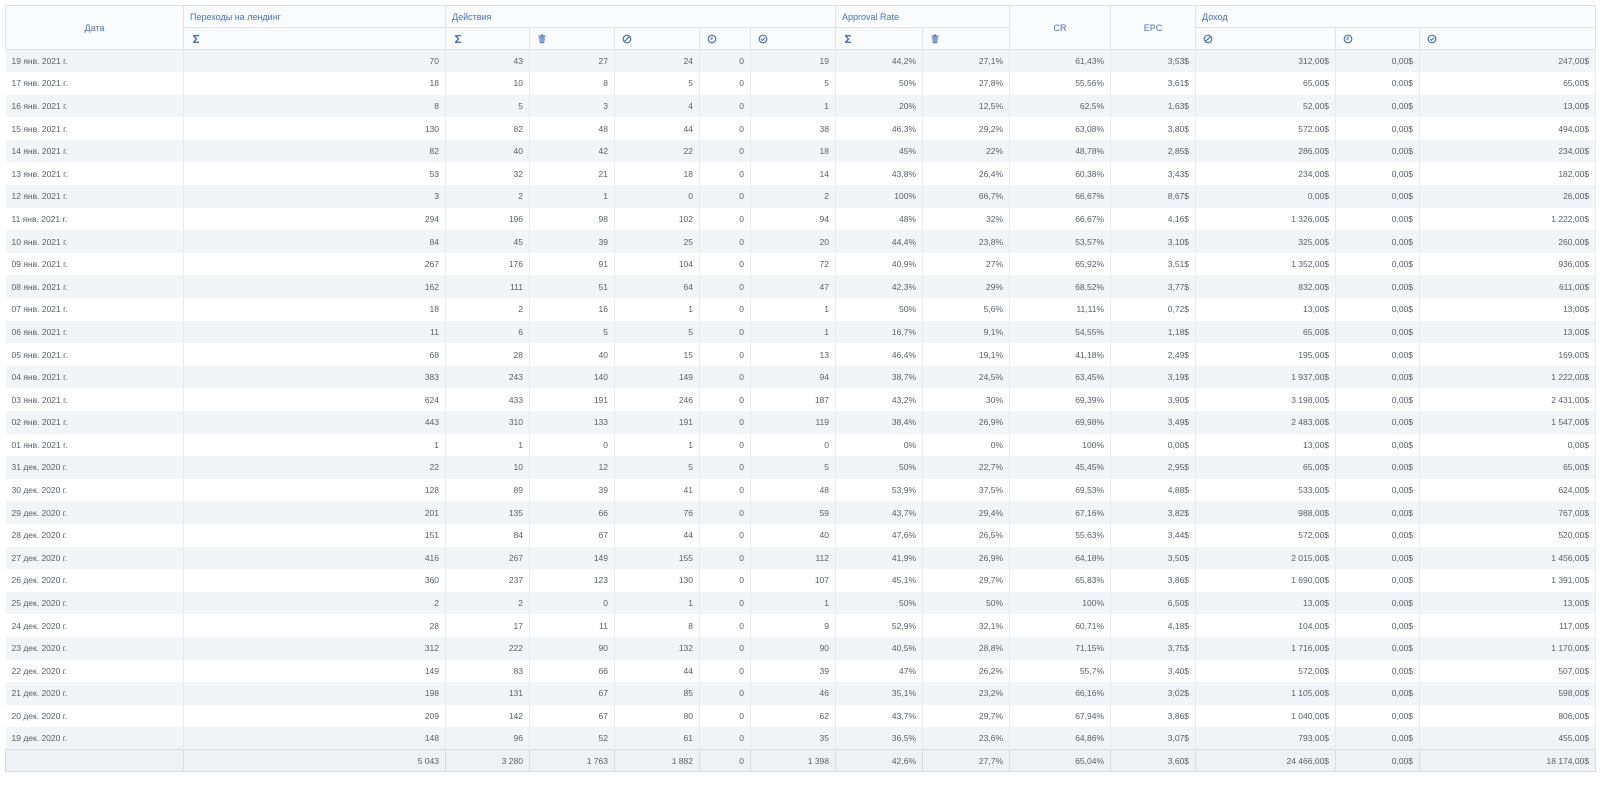 This screenshot has width=1600, height=786. What do you see at coordinates (1060, 27) in the screenshot?
I see `column-header-cr: CR` at bounding box center [1060, 27].